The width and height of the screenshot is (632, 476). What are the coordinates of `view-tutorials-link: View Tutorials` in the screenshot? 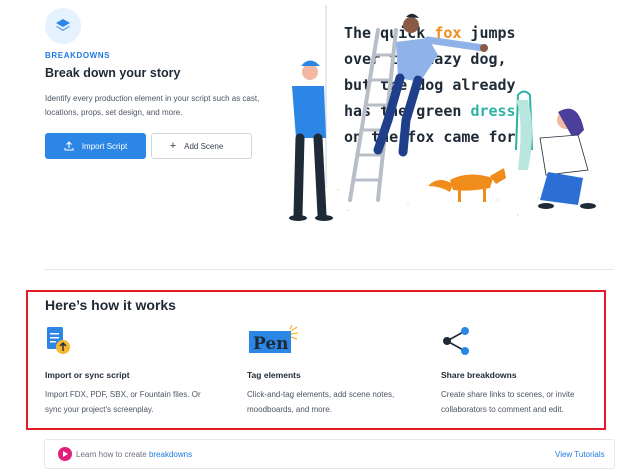 It's located at (580, 454).